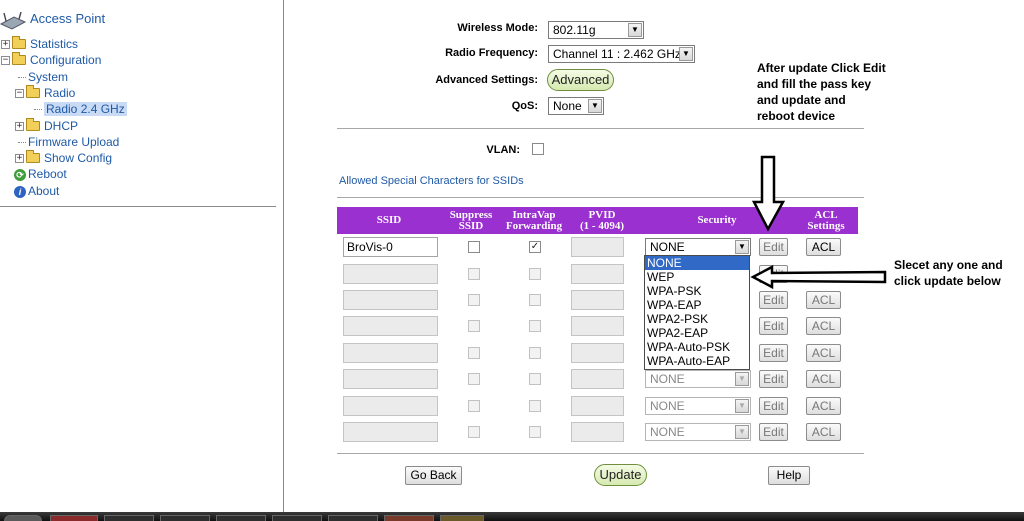  Describe the element at coordinates (789, 475) in the screenshot. I see `help-button: Help` at that location.